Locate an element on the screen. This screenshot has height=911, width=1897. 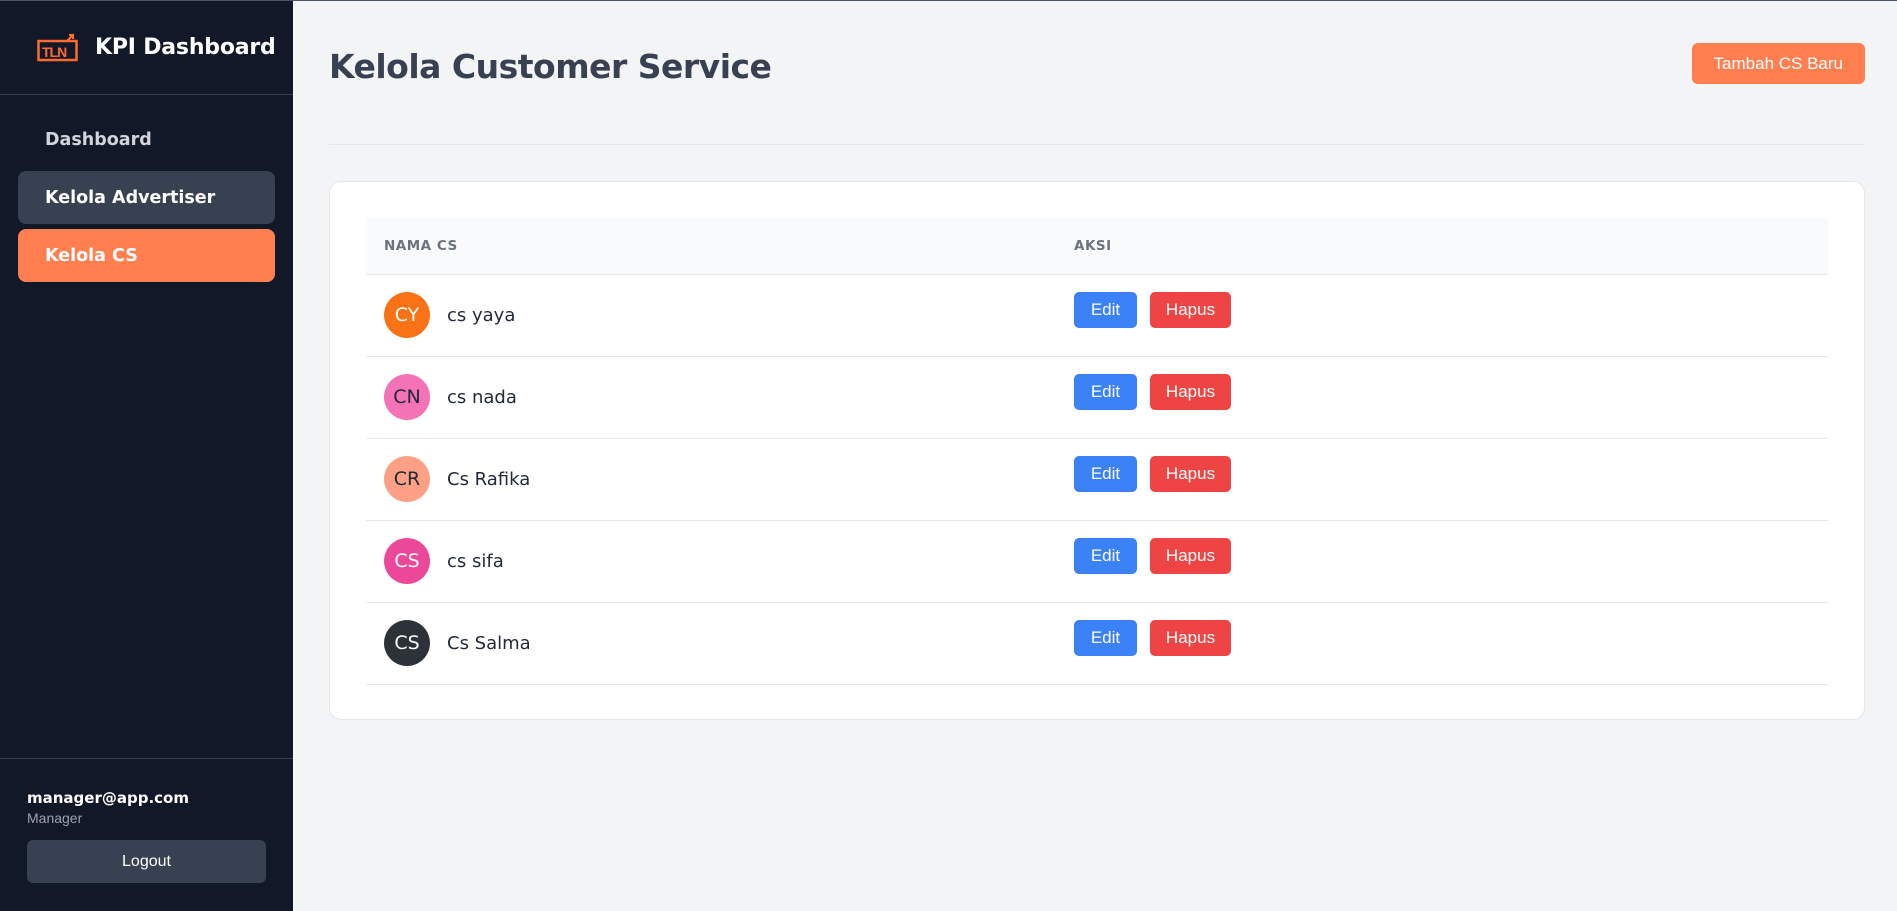
page-header: Kelola Customer Service Tambah CS Baru is located at coordinates (1097, 73).